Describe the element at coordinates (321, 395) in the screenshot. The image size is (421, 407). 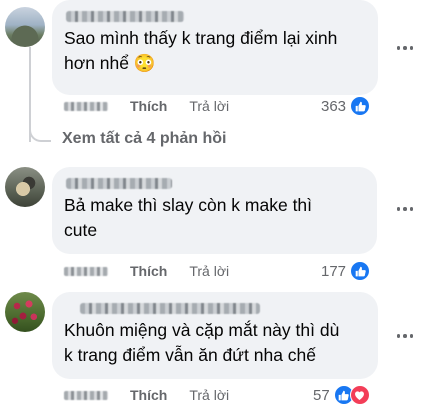
I see `reaction-count: 57` at that location.